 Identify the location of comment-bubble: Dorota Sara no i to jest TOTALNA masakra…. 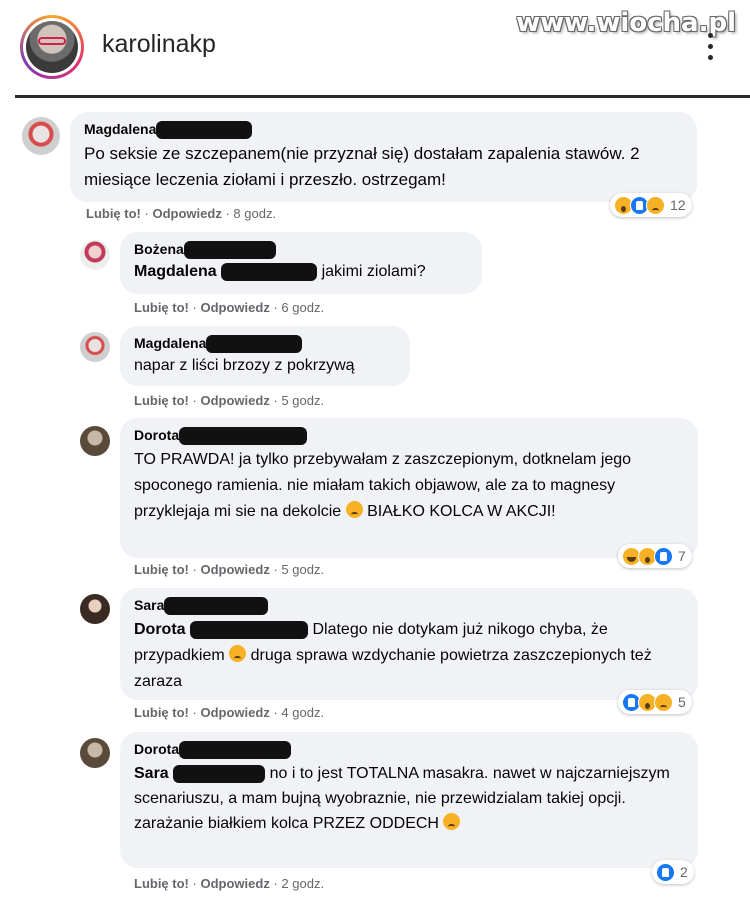
(409, 800).